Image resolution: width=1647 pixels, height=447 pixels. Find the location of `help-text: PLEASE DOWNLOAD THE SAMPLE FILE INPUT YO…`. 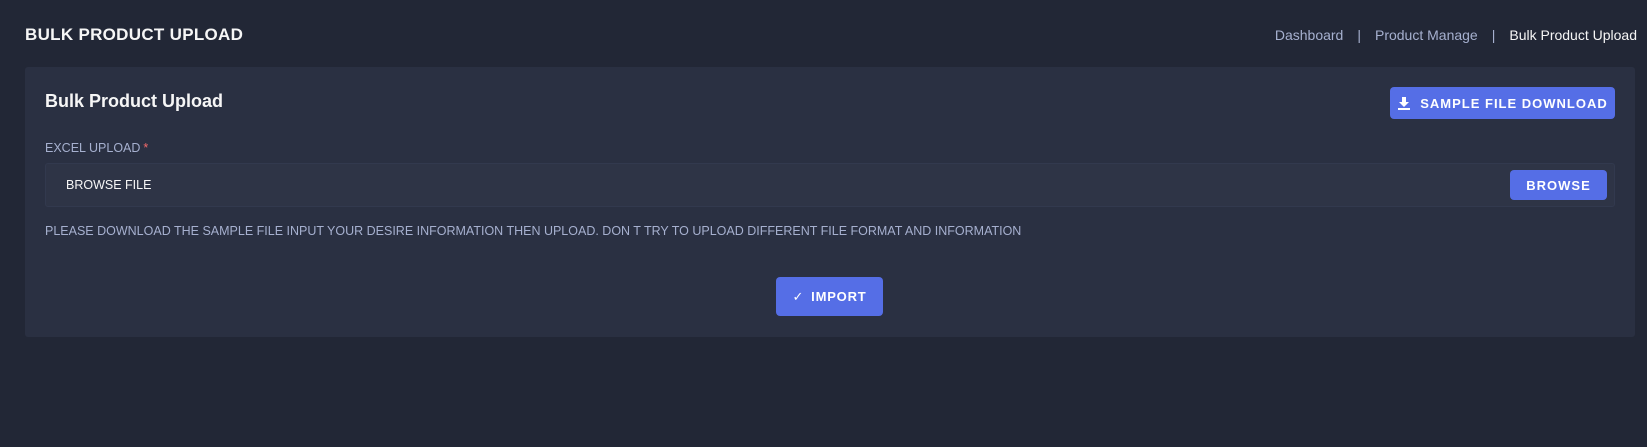

help-text: PLEASE DOWNLOAD THE SAMPLE FILE INPUT YO… is located at coordinates (533, 231).